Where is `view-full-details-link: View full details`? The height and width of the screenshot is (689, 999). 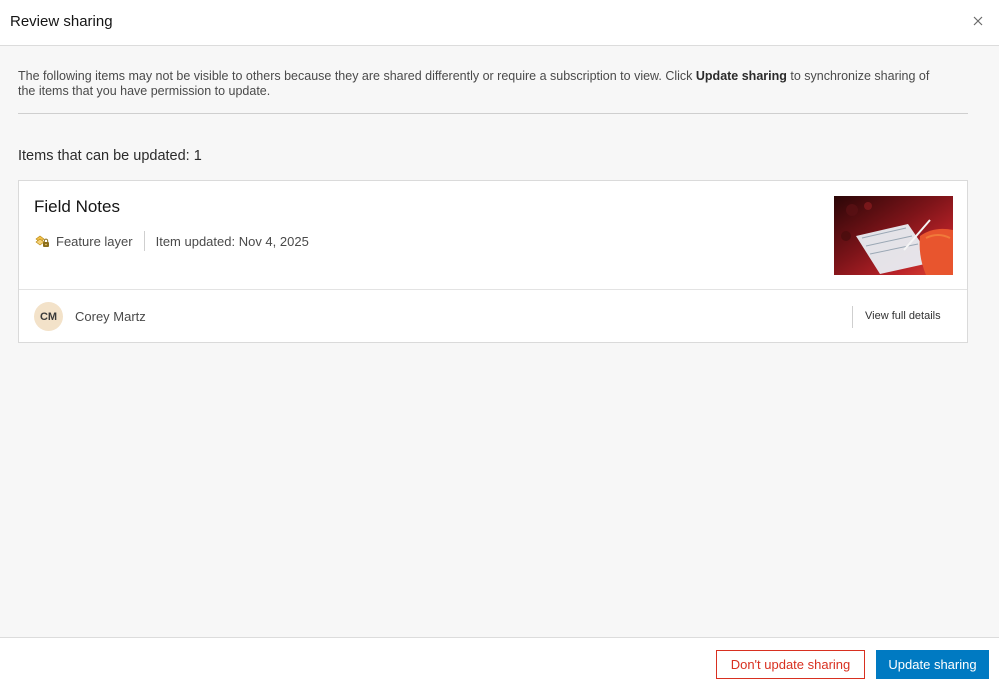
view-full-details-link: View full details is located at coordinates (903, 316).